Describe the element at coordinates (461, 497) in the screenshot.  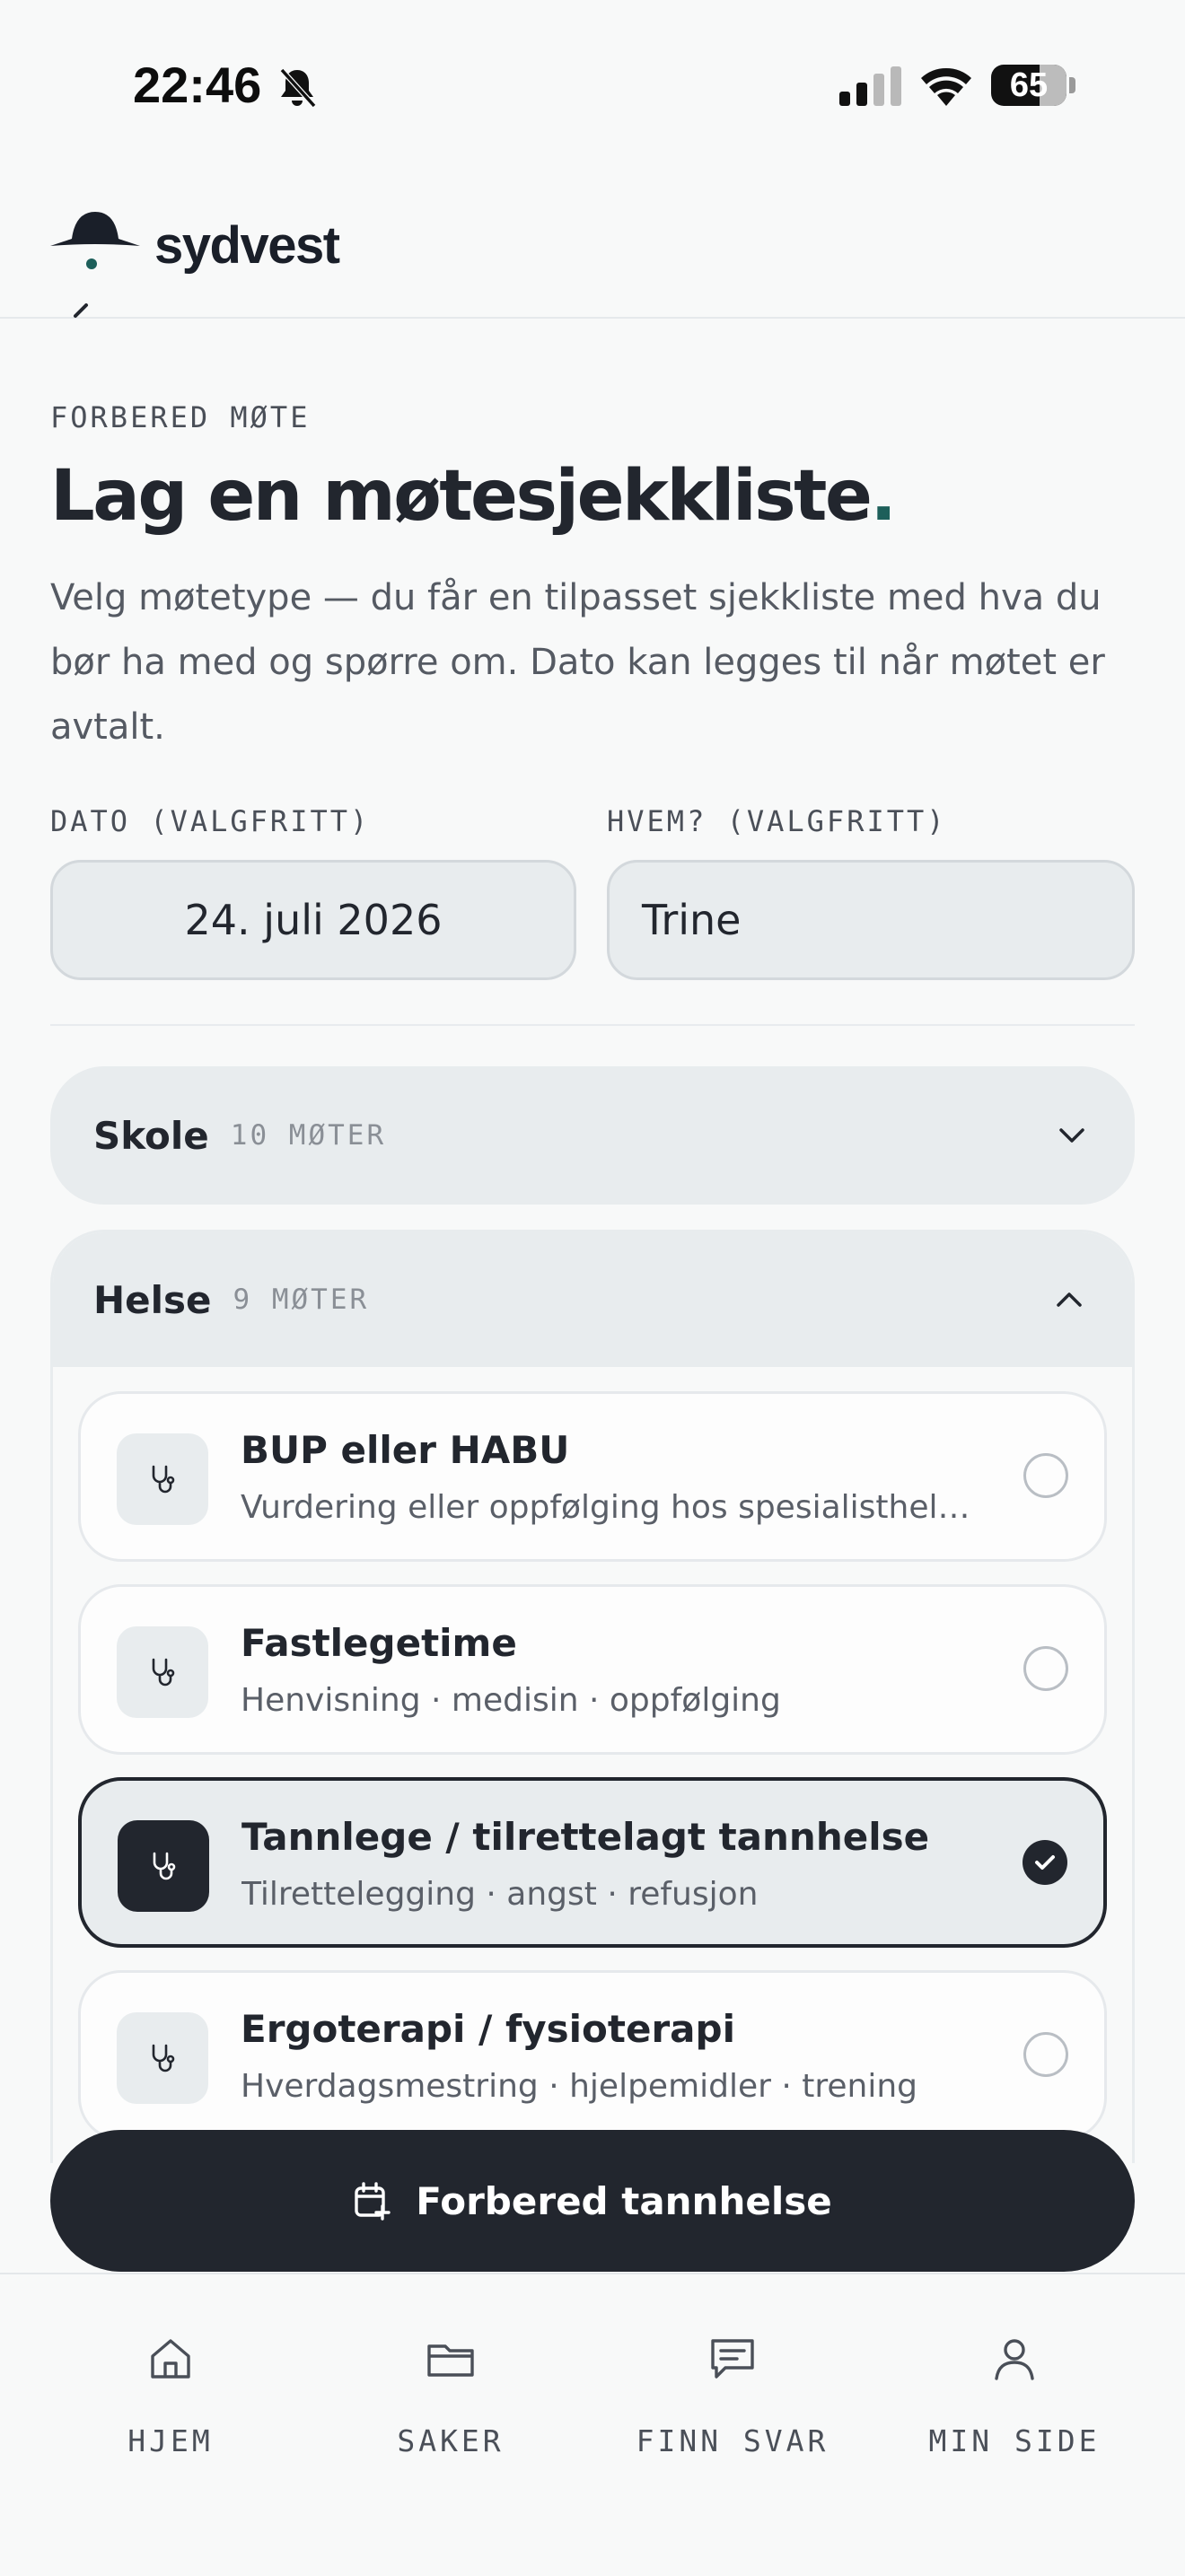
I see `page-title-text: Lag en møtesjekkliste` at that location.